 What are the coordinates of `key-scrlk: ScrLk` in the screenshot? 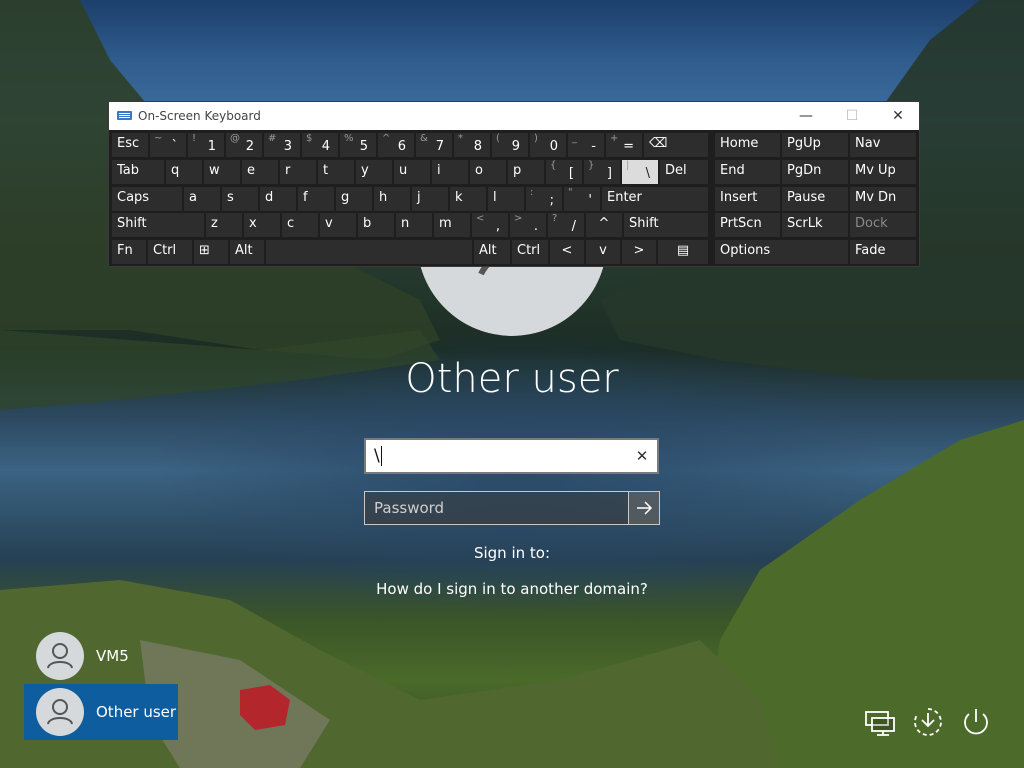 It's located at (815, 225).